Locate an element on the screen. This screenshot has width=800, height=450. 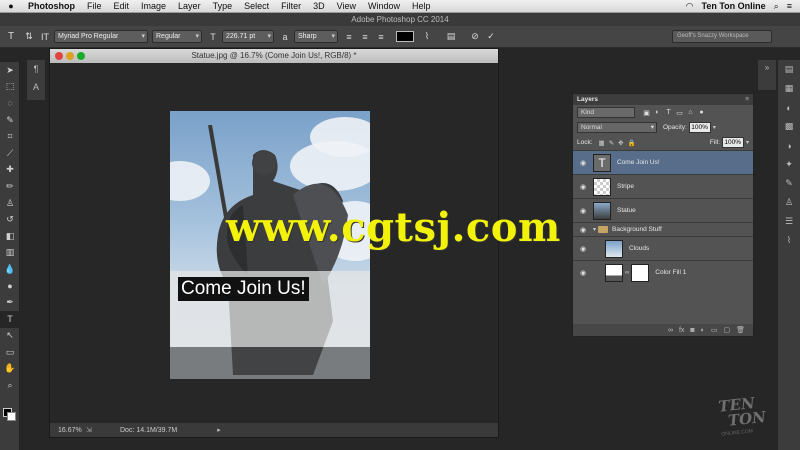
gradient-tool-icon: ▥ is located at coordinates (10, 253).